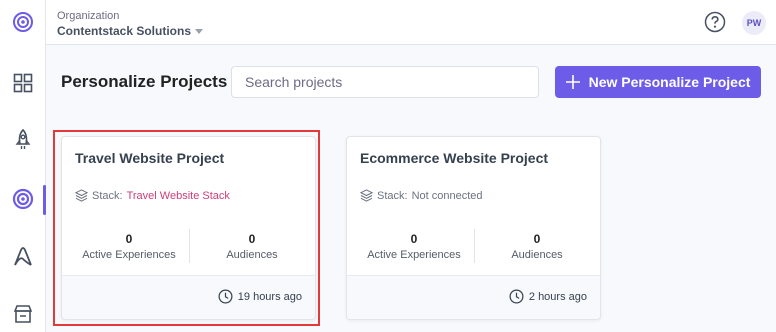 The width and height of the screenshot is (776, 332). Describe the element at coordinates (178, 196) in the screenshot. I see `stack-link: Travel Website Stack` at that location.